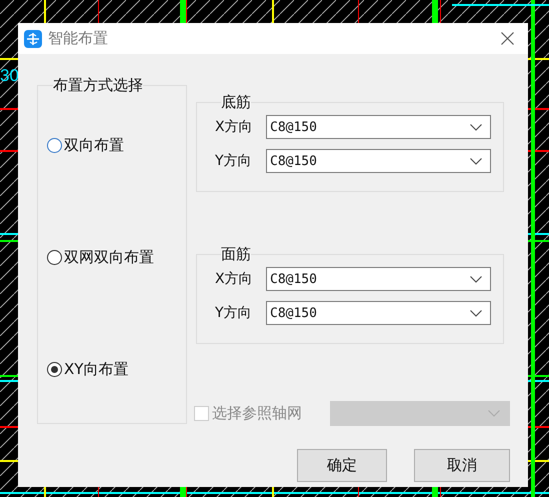 This screenshot has height=497, width=549. Describe the element at coordinates (462, 465) in the screenshot. I see `dialog-button: 取消` at that location.